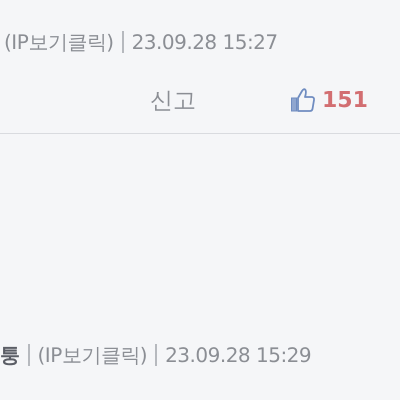  I want to click on comment-date: 23.09.28 15:27, so click(205, 42).